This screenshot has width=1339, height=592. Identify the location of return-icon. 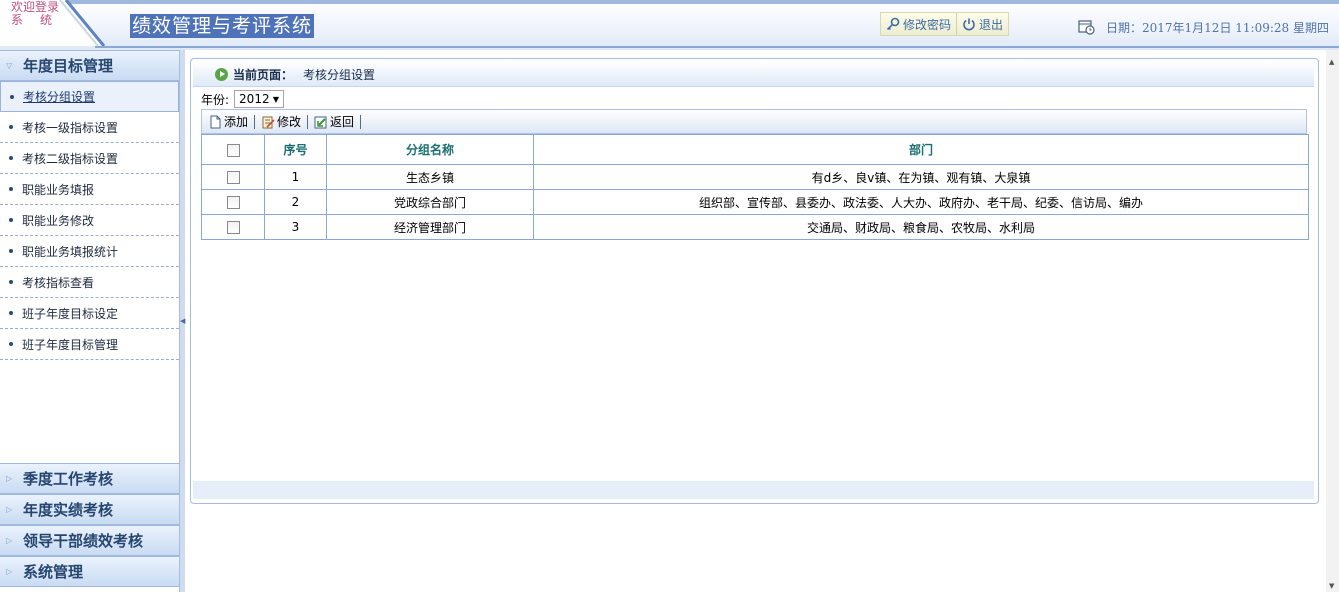
(320, 122).